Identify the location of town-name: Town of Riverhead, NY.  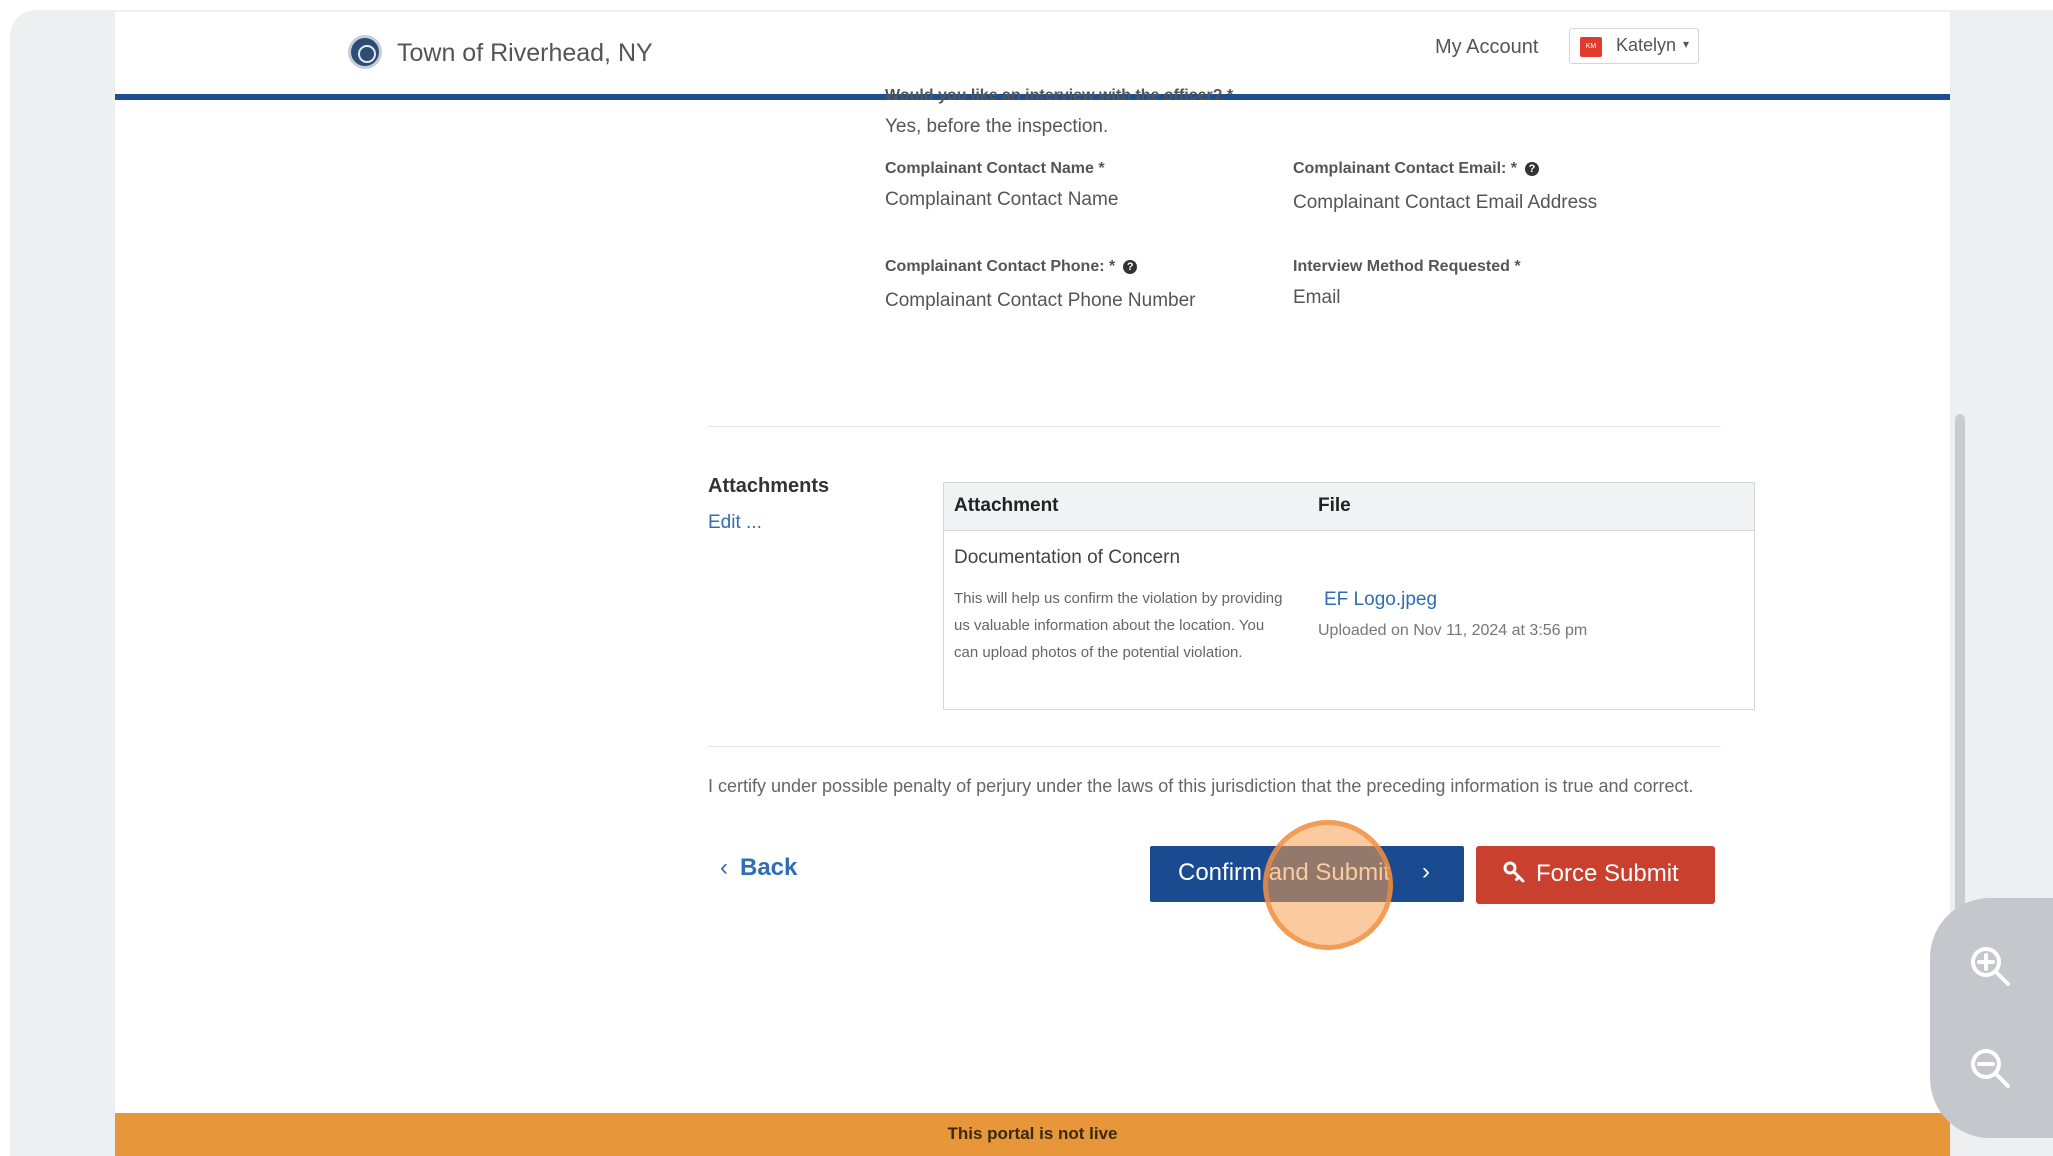
(525, 53).